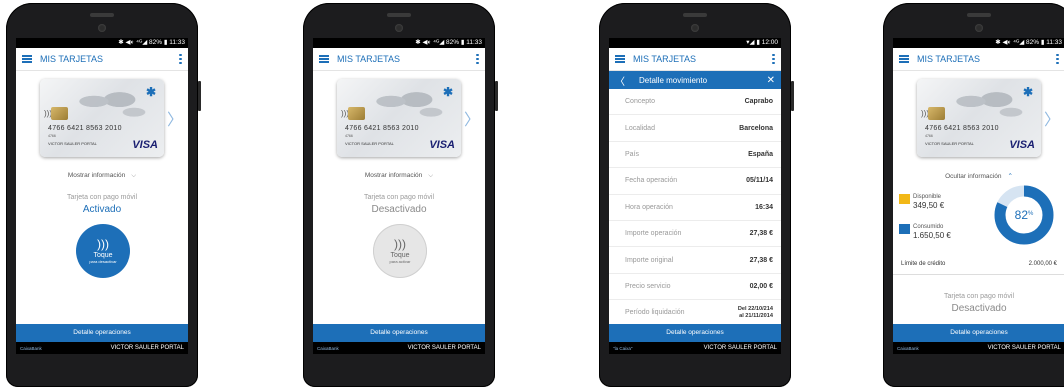 This screenshot has height=387, width=1064. Describe the element at coordinates (695, 43) in the screenshot. I see `status-bar: ▾◢ ▮ 12:00` at that location.